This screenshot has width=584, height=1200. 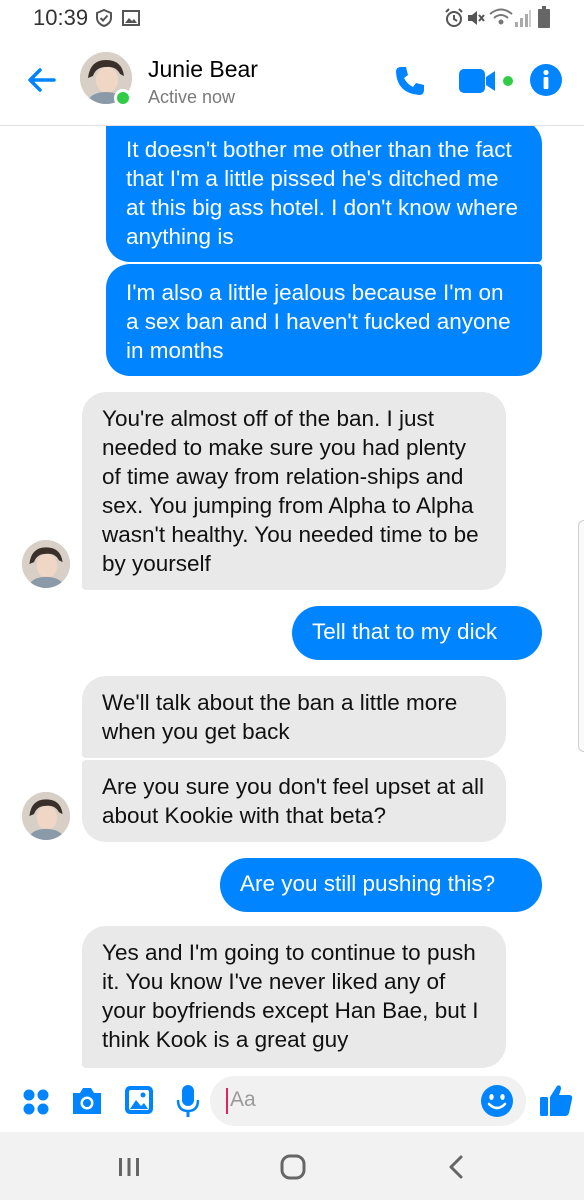 I want to click on alarm-icon, so click(x=454, y=17).